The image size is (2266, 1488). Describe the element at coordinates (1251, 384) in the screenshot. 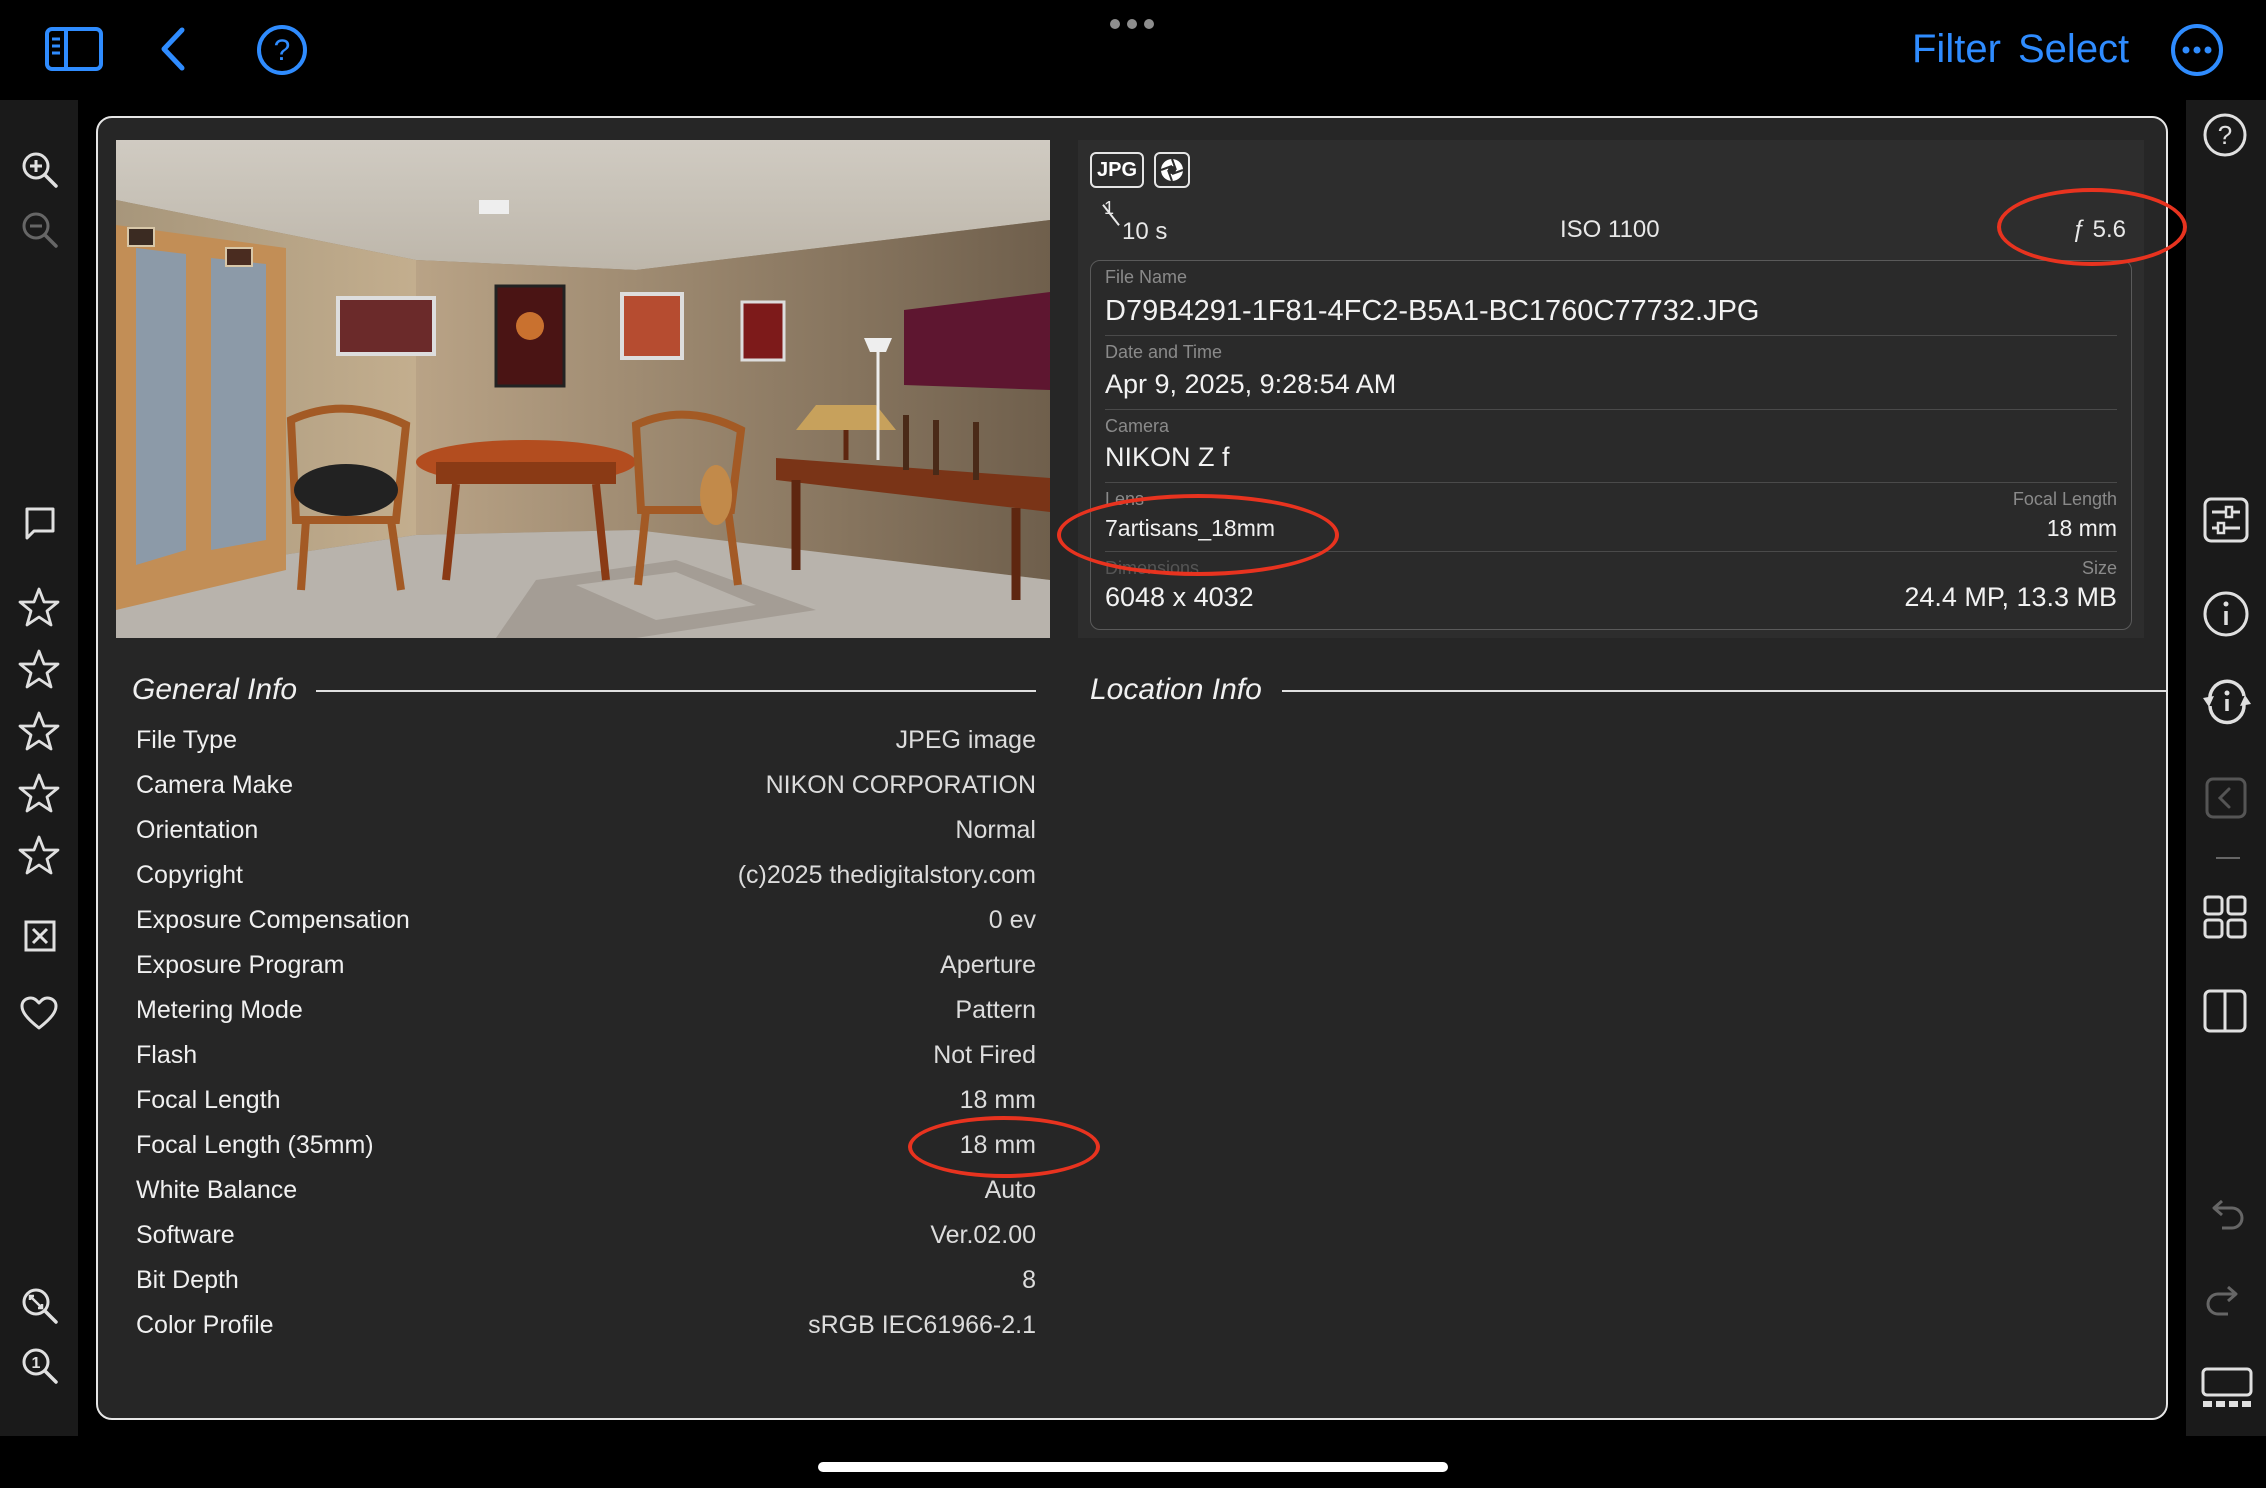

I see `date-value: Apr 9, 2025, 9:28:54 AM` at that location.